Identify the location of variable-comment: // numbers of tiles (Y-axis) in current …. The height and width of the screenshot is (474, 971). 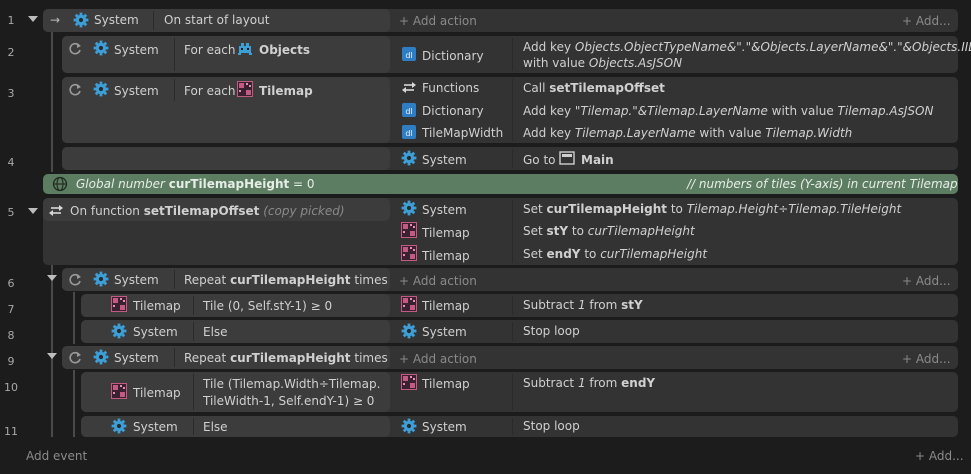
(822, 184).